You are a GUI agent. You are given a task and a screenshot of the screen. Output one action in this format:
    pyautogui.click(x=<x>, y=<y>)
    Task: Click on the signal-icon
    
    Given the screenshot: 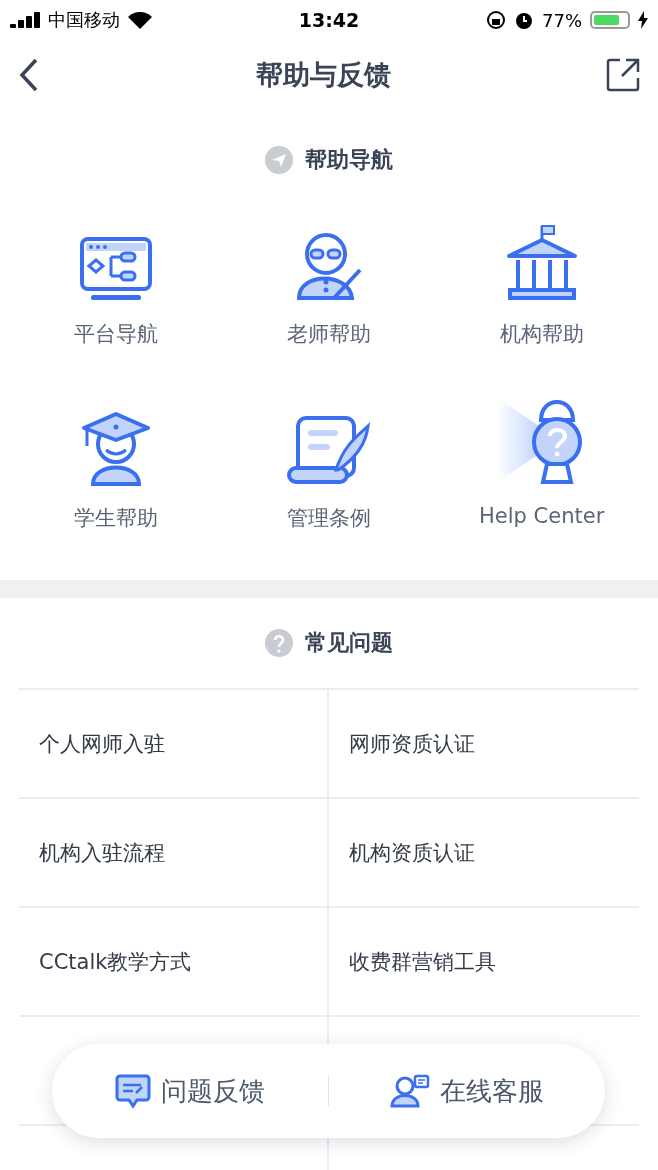 What is the action you would take?
    pyautogui.click(x=25, y=20)
    